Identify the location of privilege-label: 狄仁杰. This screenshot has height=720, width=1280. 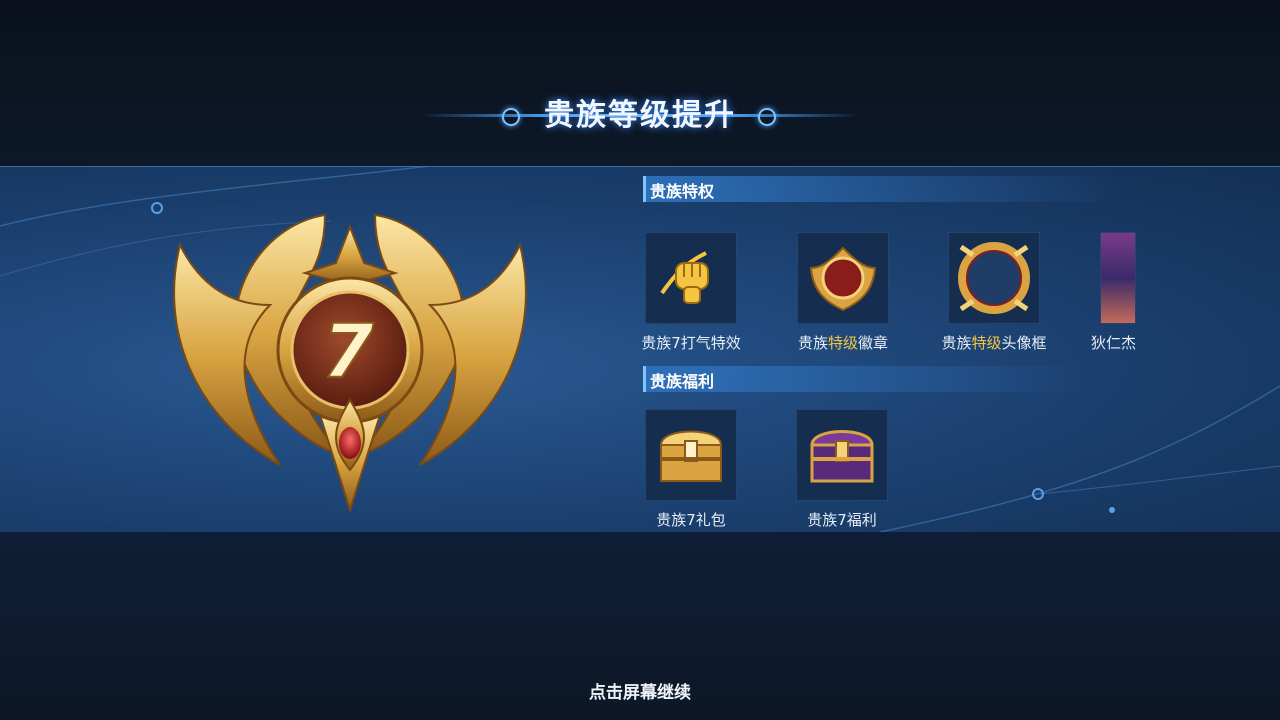
(1113, 343).